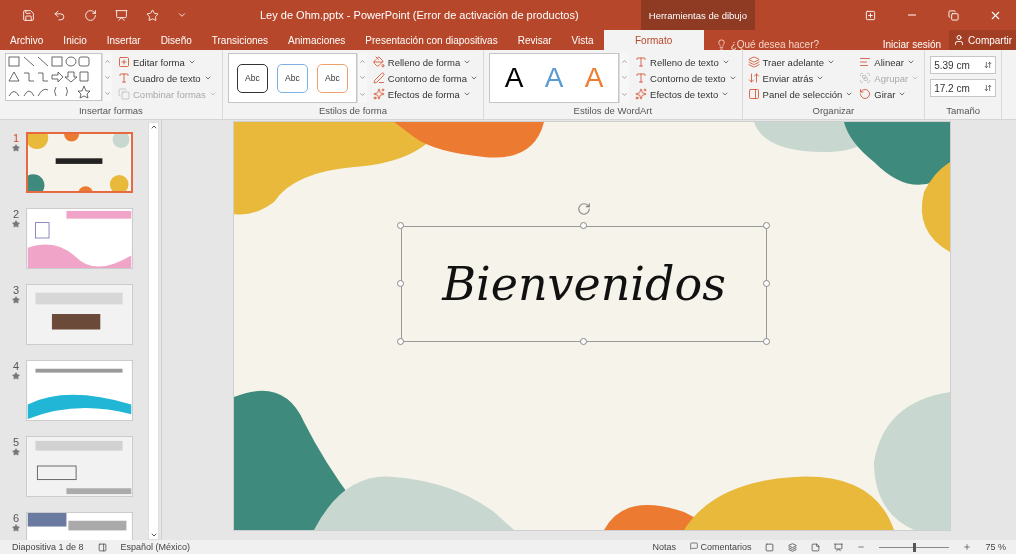  Describe the element at coordinates (963, 111) in the screenshot. I see `group-label: Tamaño` at that location.